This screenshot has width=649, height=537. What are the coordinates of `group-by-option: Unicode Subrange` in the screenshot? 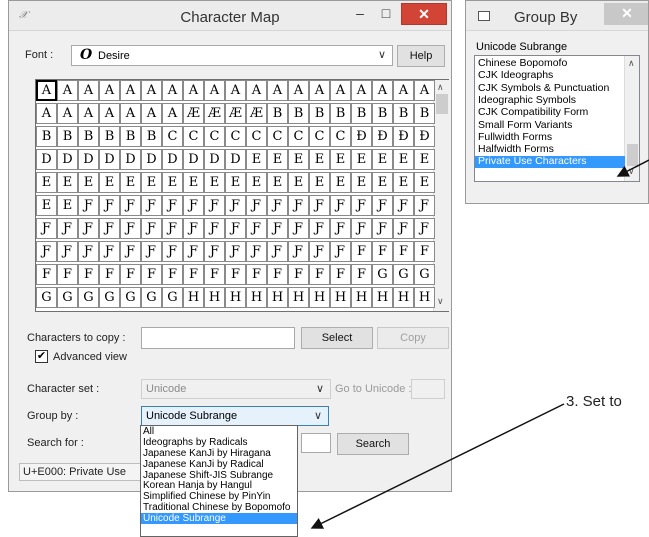 It's located at (219, 519).